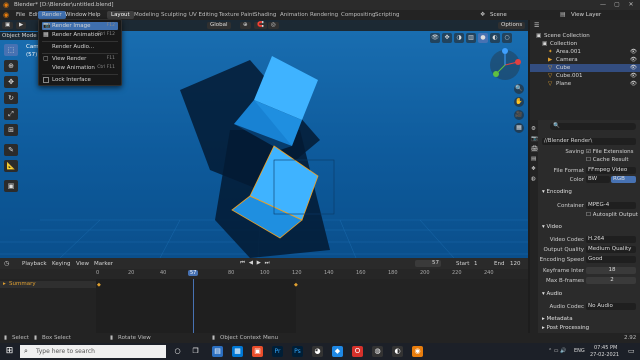 The height and width of the screenshot is (360, 640). I want to click on xray-icon: ▥, so click(471, 38).